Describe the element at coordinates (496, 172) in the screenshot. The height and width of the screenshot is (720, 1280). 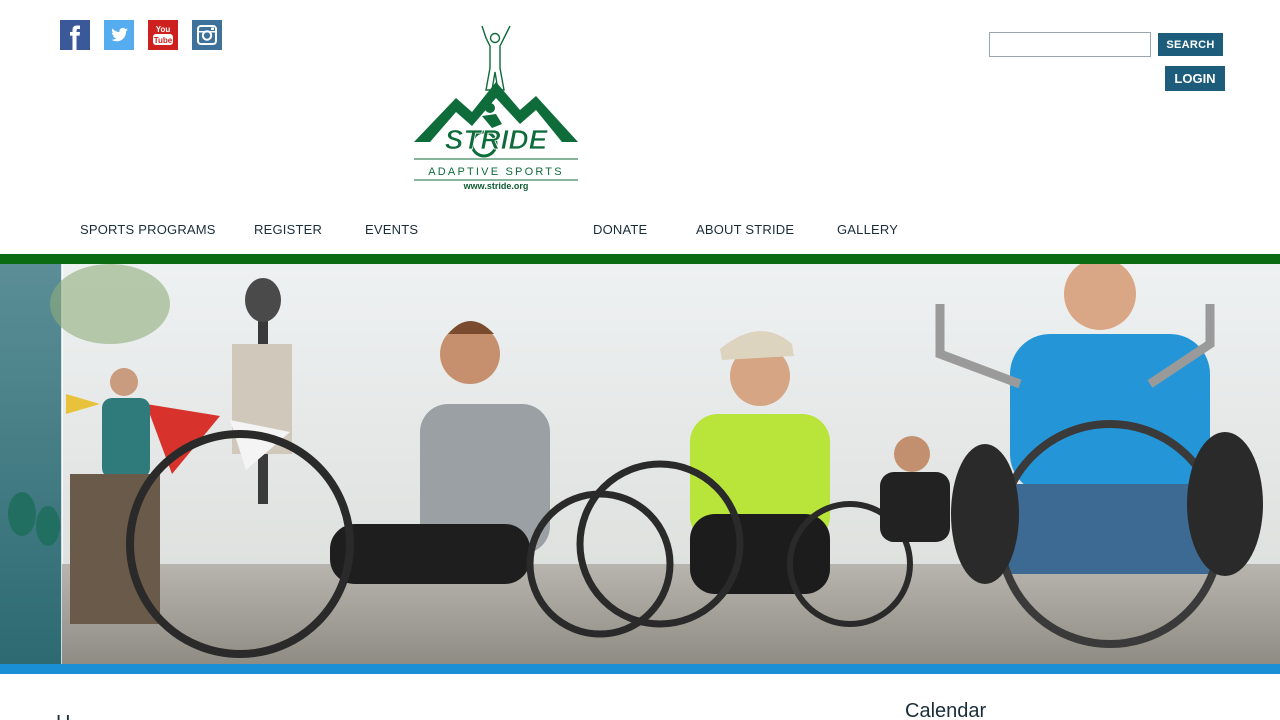
I see `logo-subtitle: ADAPTIVE SPORTS` at that location.